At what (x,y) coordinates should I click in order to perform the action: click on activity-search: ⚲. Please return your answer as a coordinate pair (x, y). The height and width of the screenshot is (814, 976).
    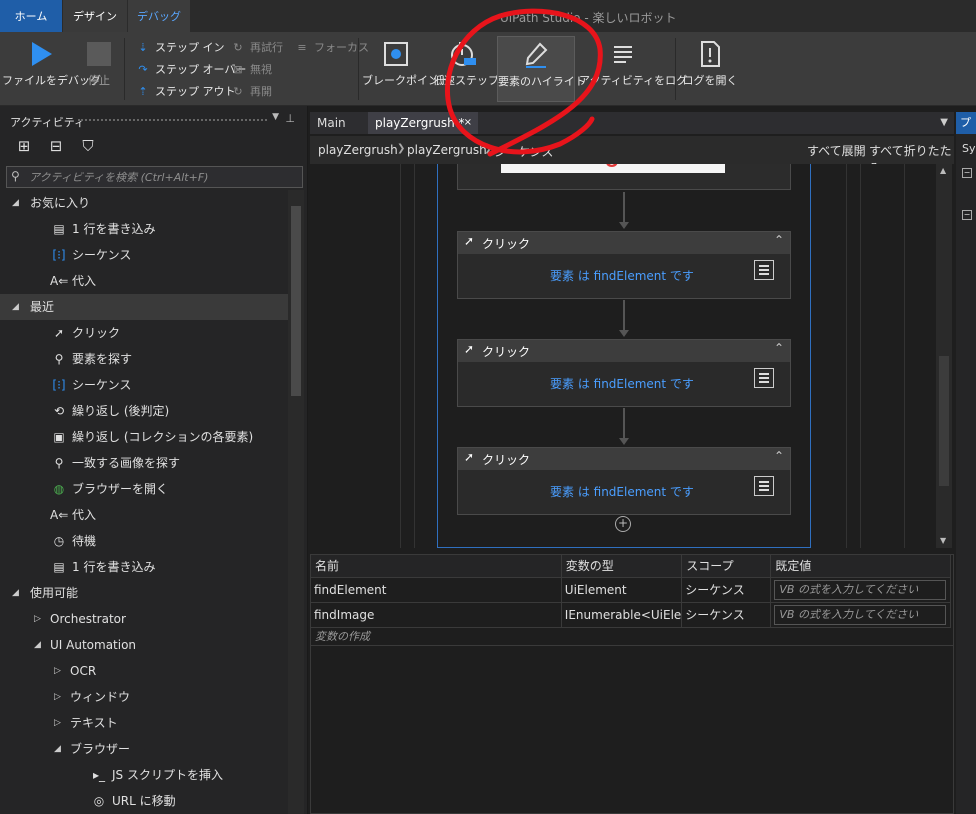
    Looking at the image, I should click on (154, 177).